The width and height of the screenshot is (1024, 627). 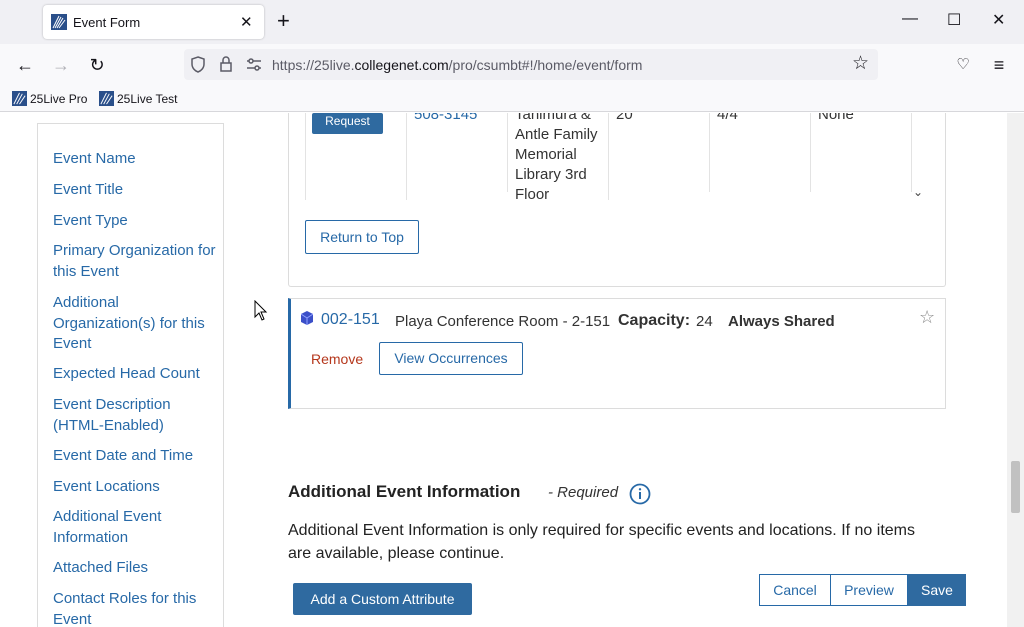 I want to click on add-custom-attribute-button: Add a Custom Attribute, so click(x=382, y=599).